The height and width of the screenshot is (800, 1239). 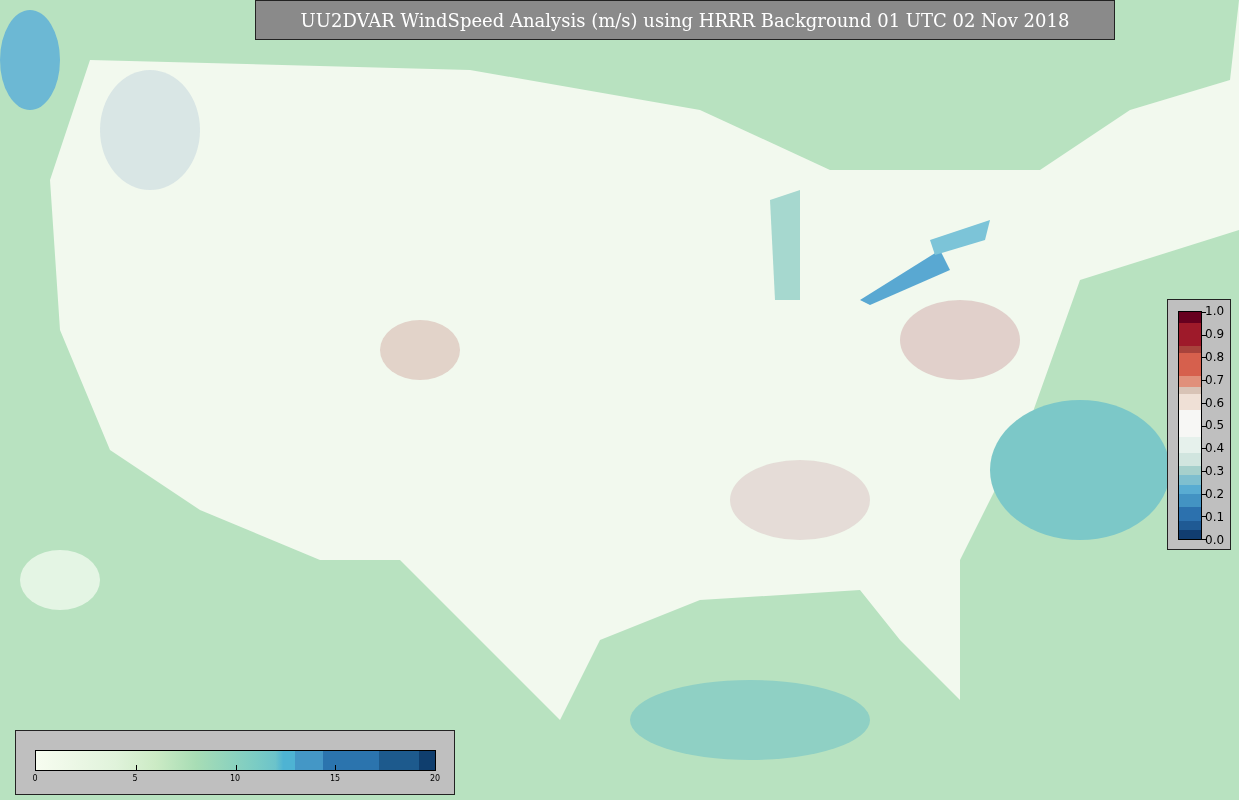 What do you see at coordinates (1215, 471) in the screenshot?
I see `tick-label: 0.3` at bounding box center [1215, 471].